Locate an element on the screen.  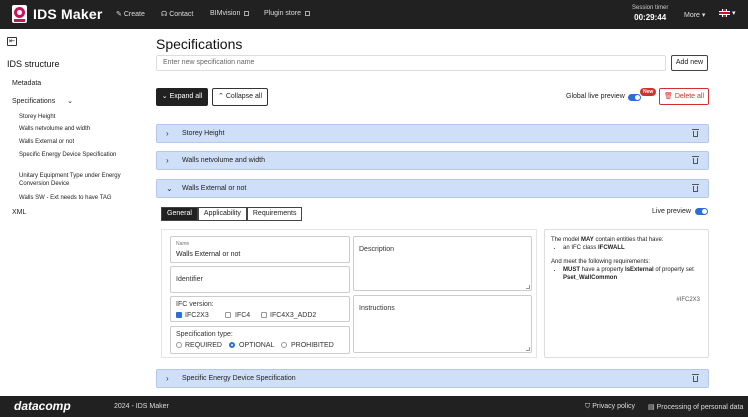
expand-all-button: ⌄ Expand all is located at coordinates (182, 97).